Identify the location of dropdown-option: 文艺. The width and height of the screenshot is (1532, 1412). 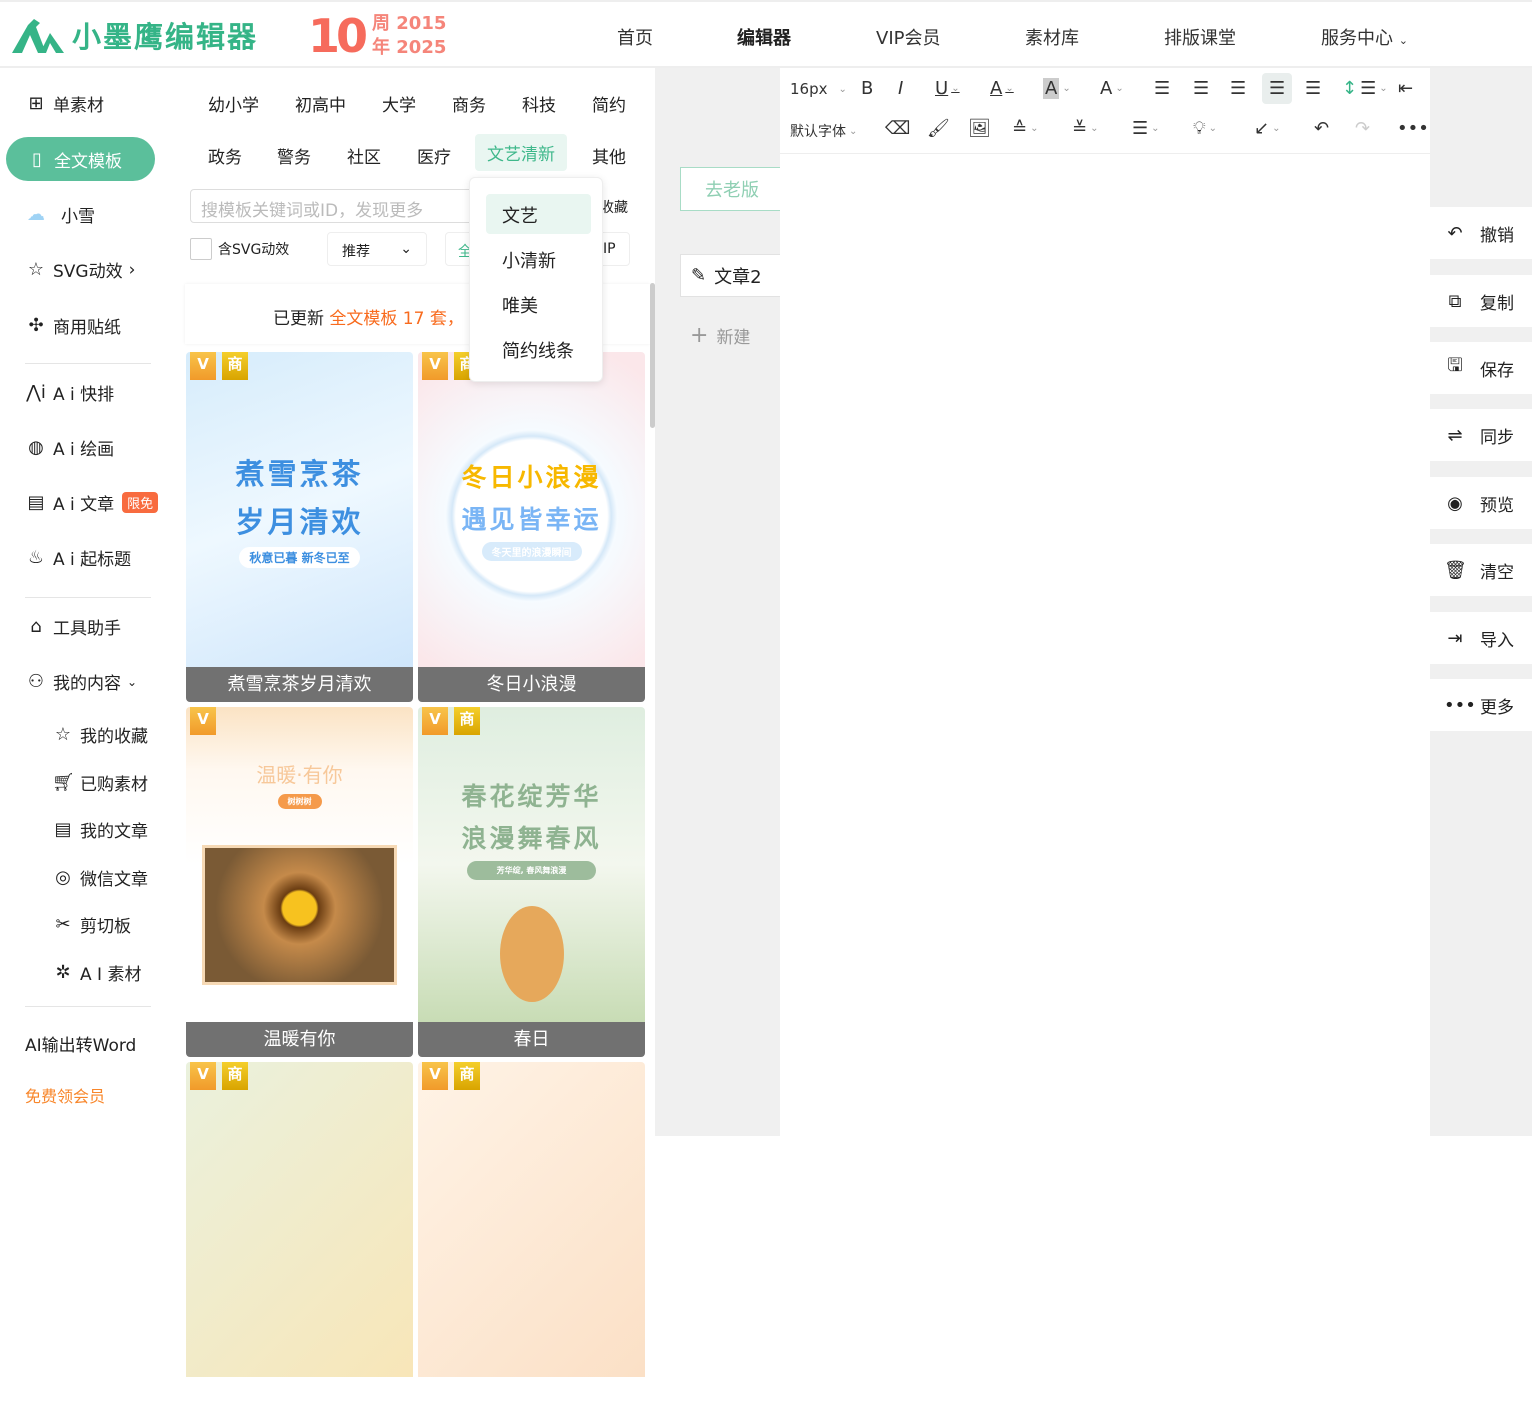
(538, 214).